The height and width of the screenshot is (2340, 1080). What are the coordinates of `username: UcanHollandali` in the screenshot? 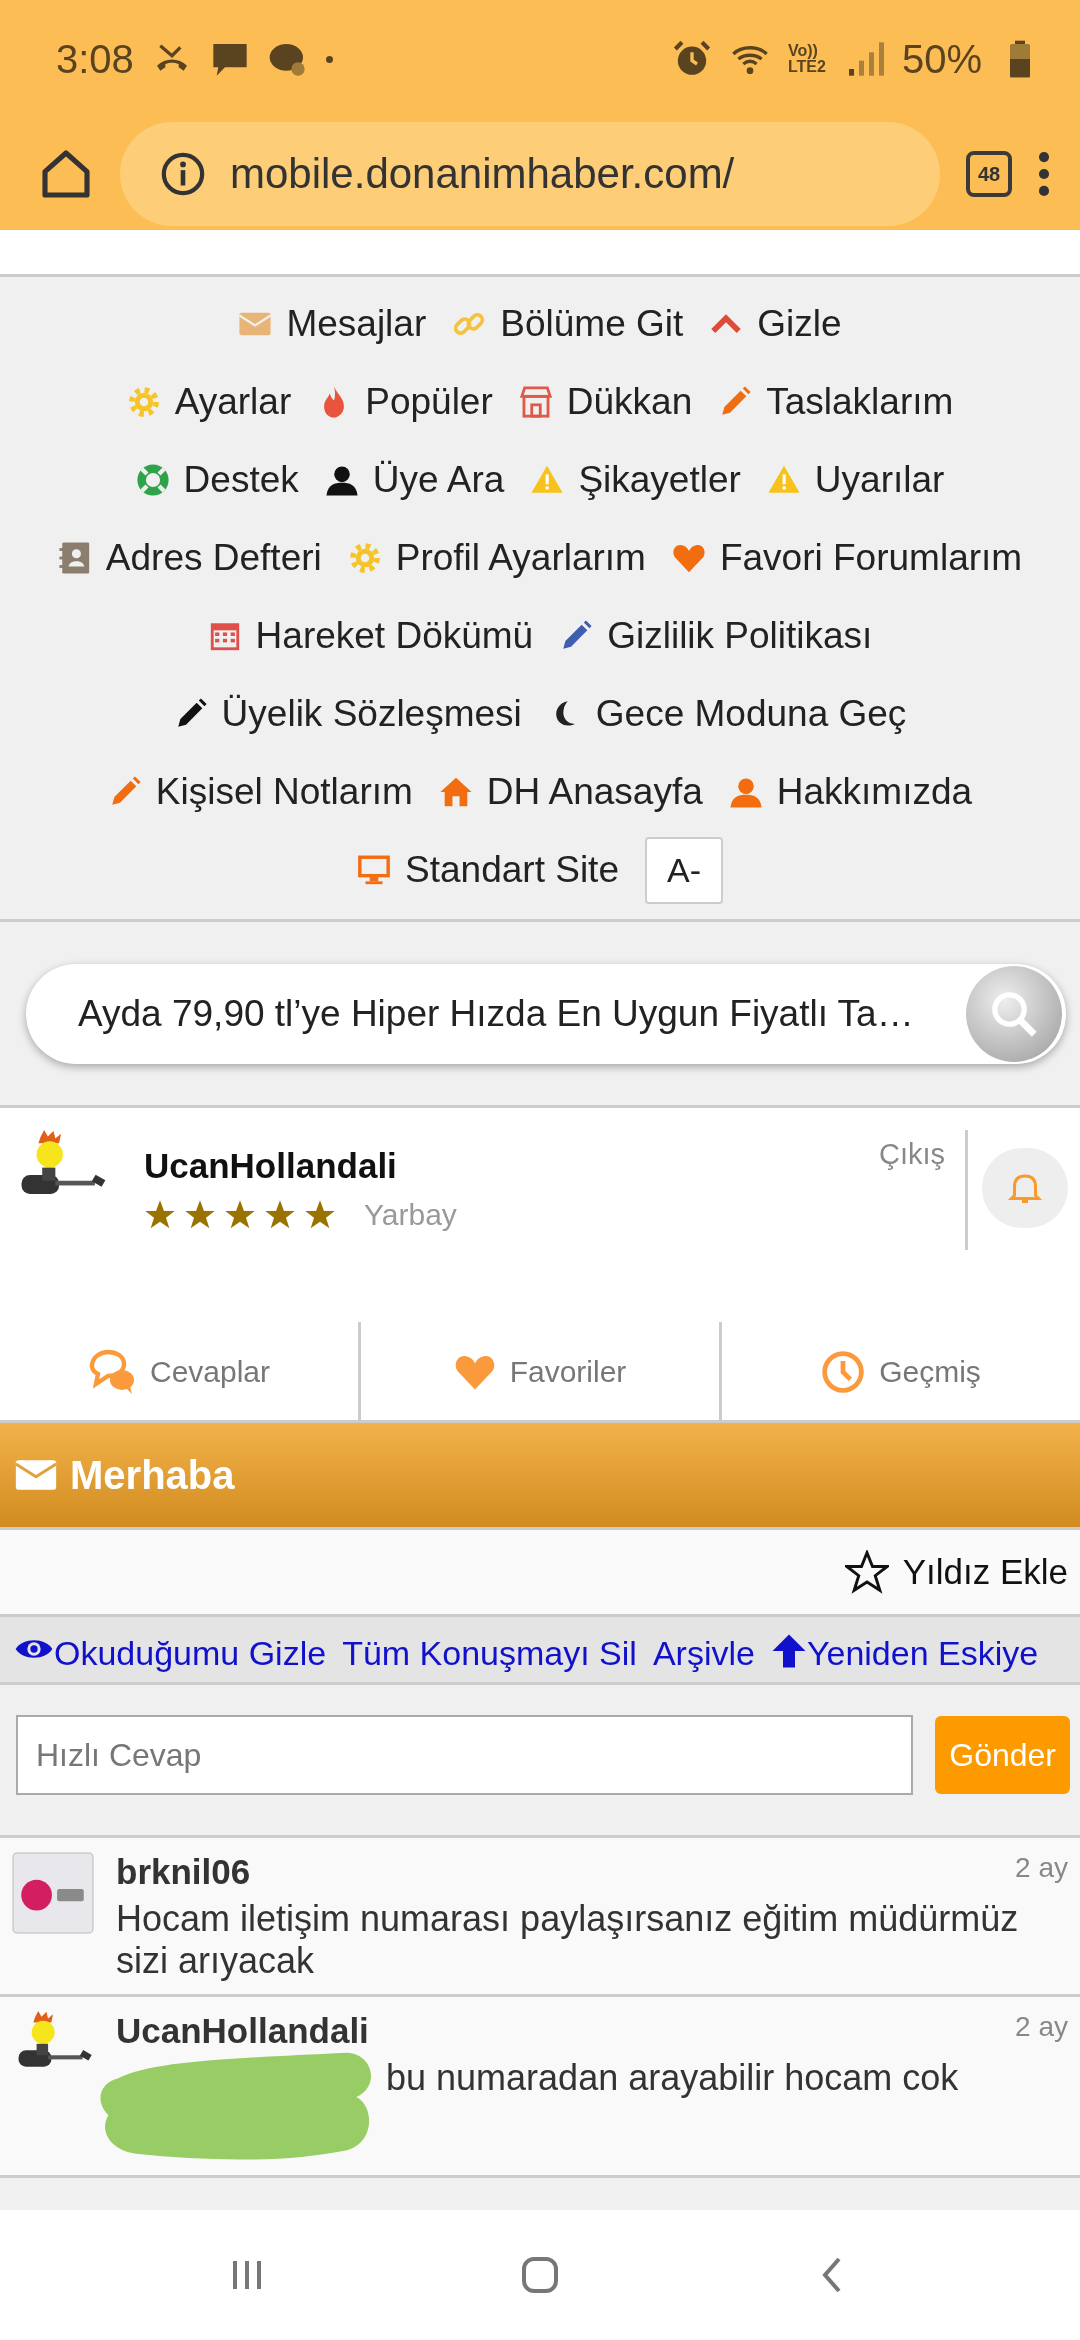 It's located at (511, 1166).